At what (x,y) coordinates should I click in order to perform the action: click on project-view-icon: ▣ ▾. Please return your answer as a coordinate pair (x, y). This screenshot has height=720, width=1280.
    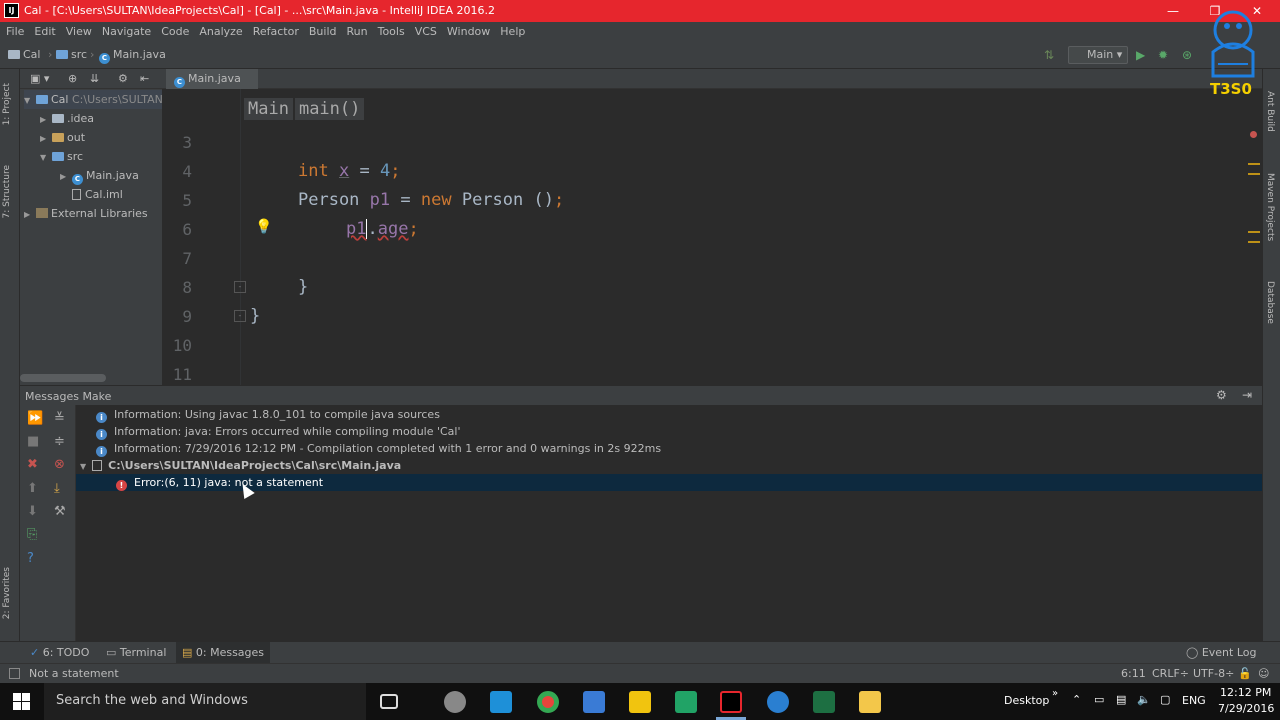
    Looking at the image, I should click on (39, 78).